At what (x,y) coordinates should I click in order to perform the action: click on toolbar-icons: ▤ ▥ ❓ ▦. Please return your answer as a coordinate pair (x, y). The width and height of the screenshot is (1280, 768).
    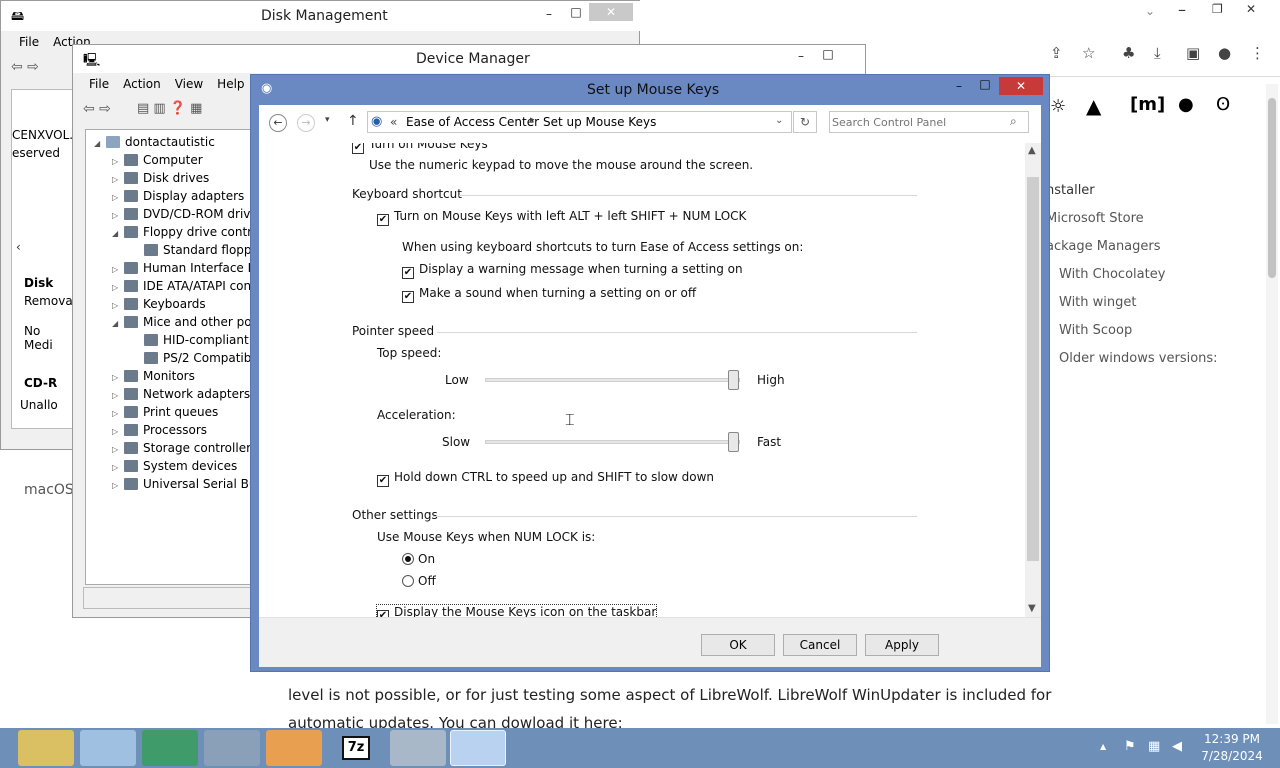
    Looking at the image, I should click on (169, 108).